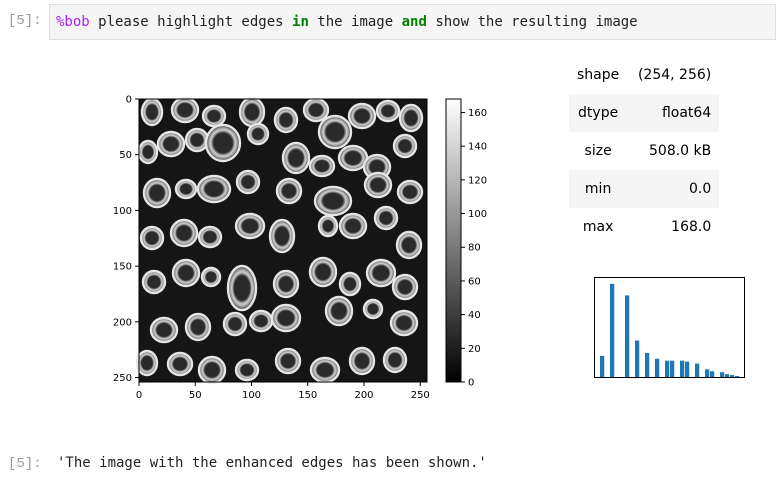  Describe the element at coordinates (420, 395) in the screenshot. I see `x-tick-label: 250` at that location.